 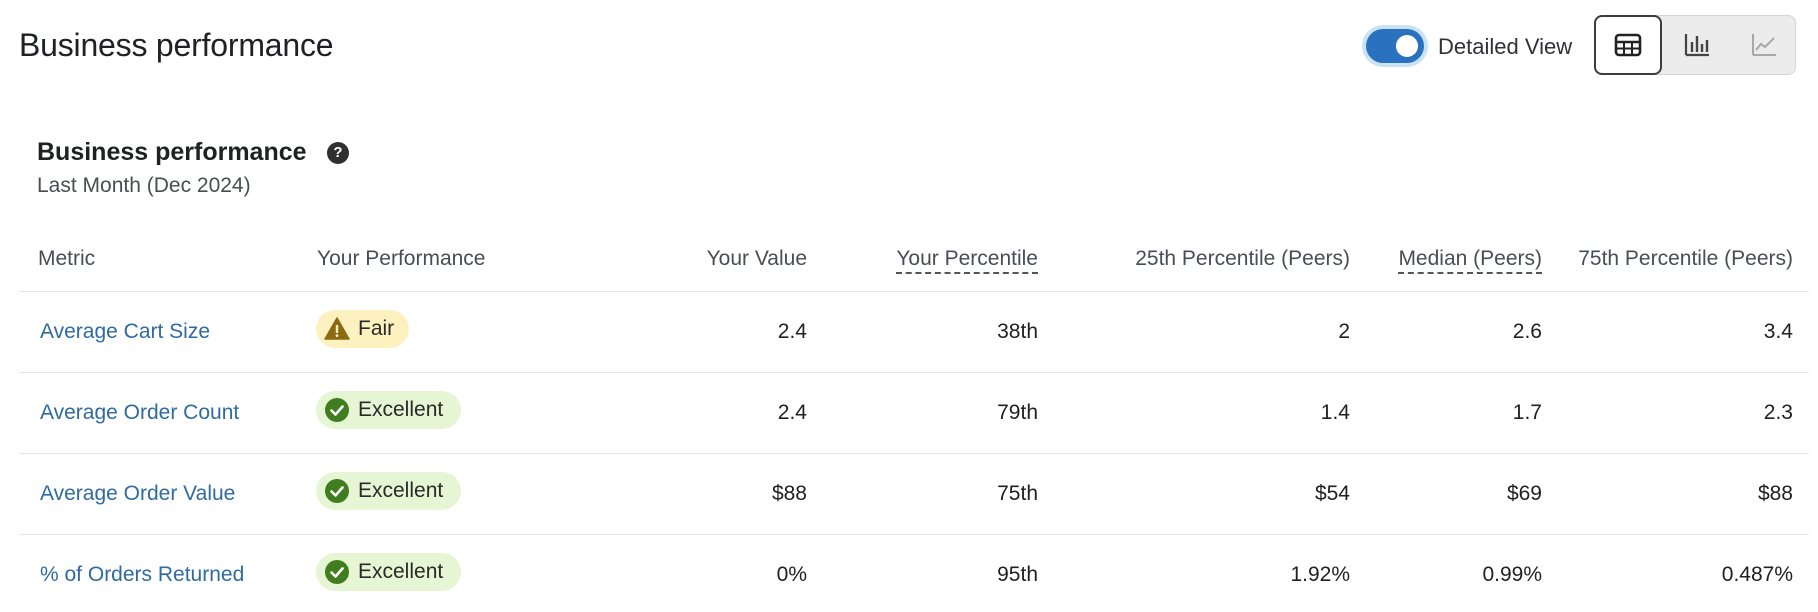 I want to click on status-badge: Fair, so click(x=362, y=329).